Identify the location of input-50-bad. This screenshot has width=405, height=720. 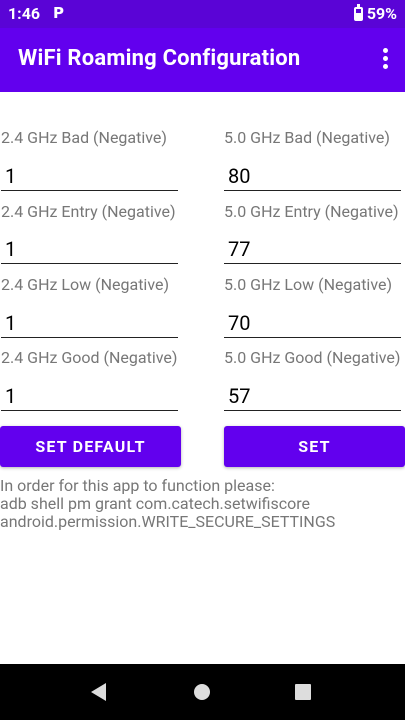
(314, 176).